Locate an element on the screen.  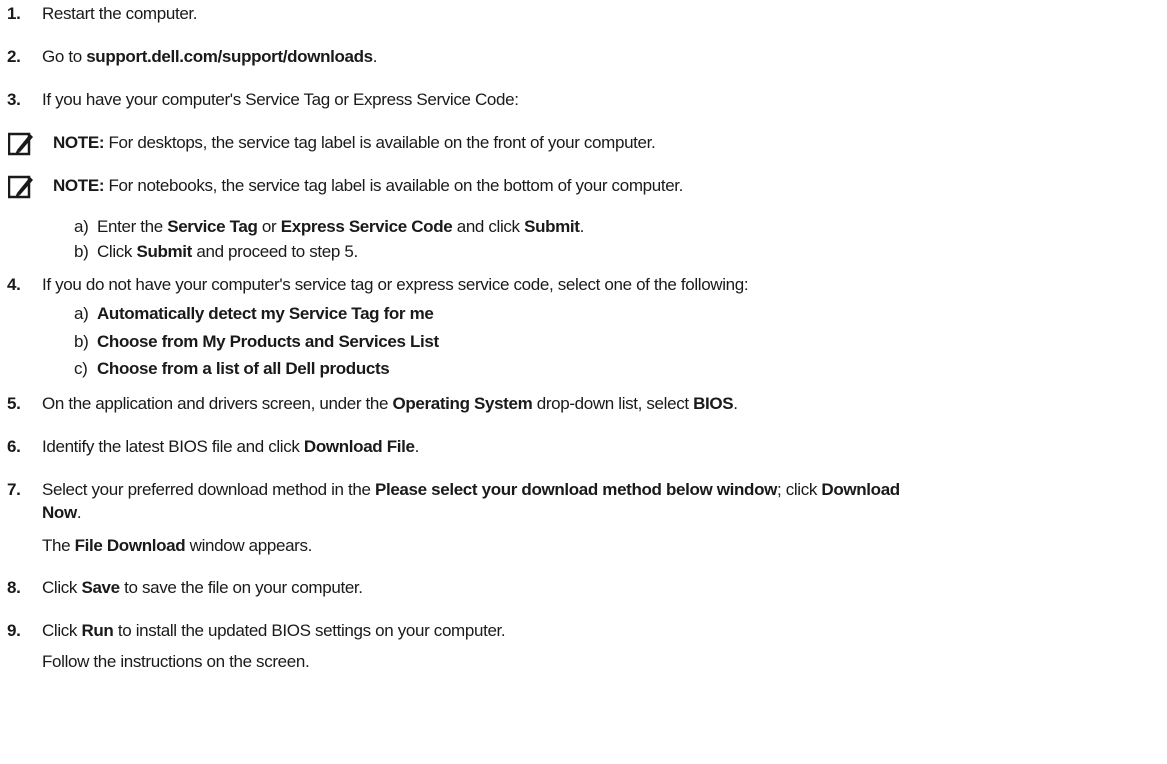
substep-text: Choose from a list of all Dell products is located at coordinates (243, 368).